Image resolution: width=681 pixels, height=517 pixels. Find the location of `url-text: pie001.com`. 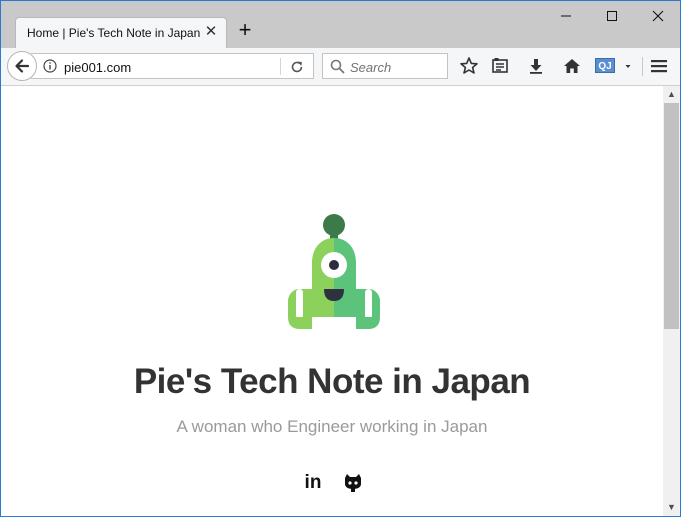

url-text: pie001.com is located at coordinates (97, 67).